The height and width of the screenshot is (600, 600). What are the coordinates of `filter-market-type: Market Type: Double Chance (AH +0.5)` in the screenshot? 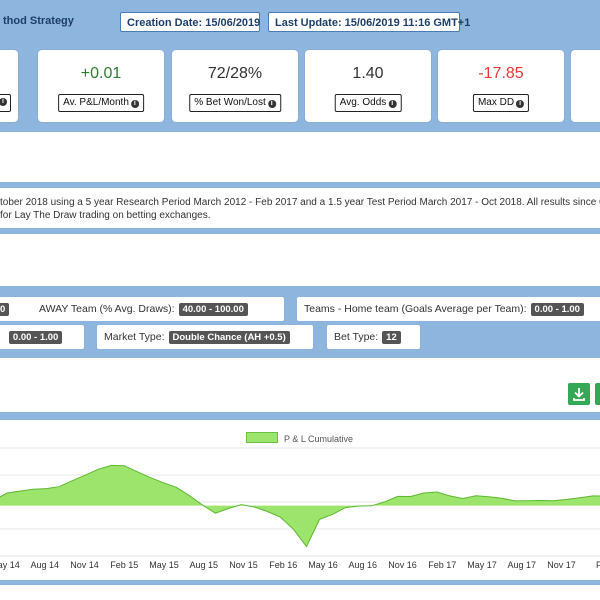 It's located at (205, 337).